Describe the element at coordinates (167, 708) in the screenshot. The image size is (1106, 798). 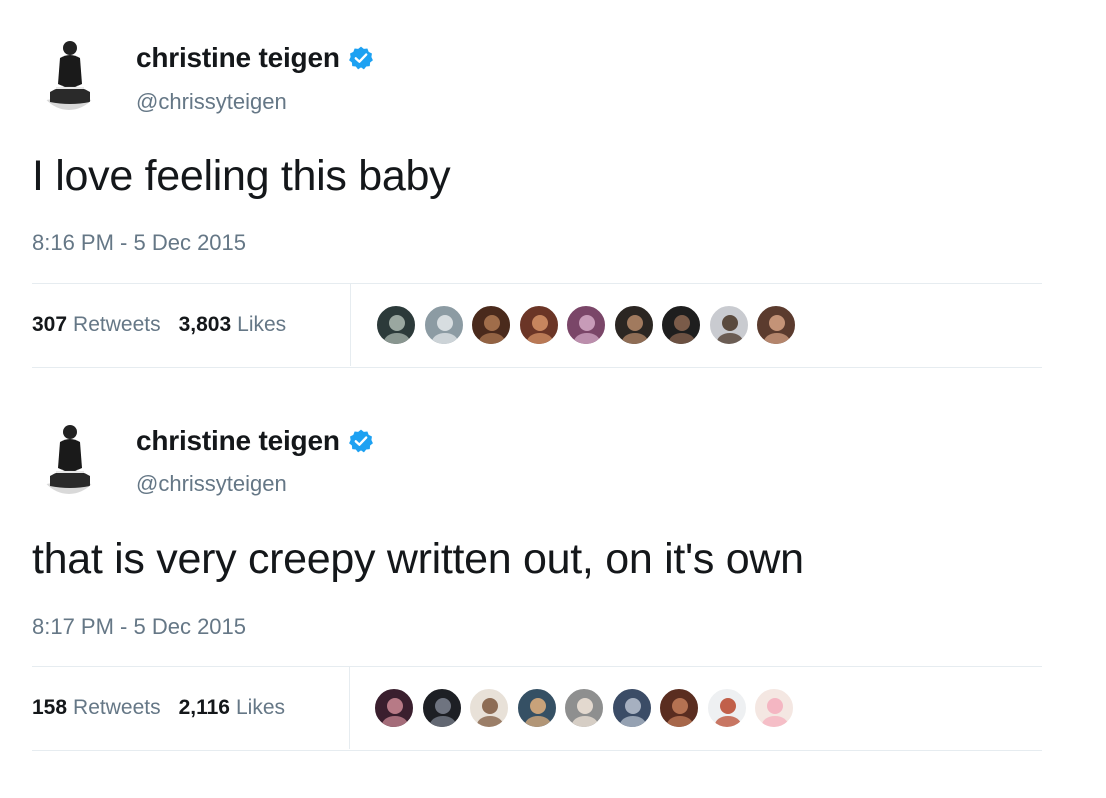
I see `tweet-stats: 158 Retweets 2,116 Likes` at that location.